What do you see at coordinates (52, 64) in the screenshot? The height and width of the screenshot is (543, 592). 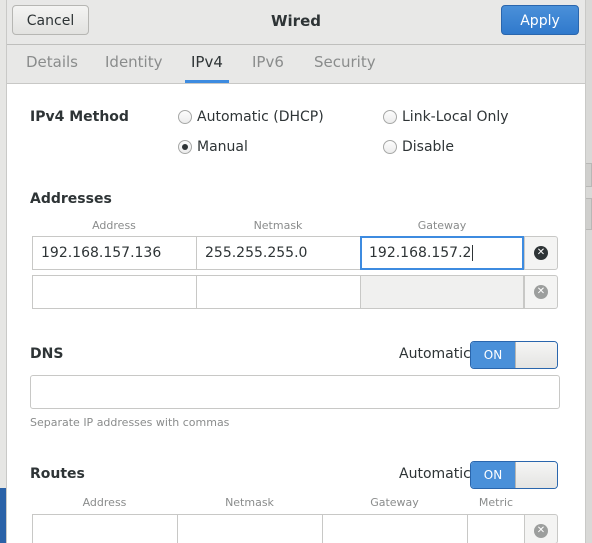 I see `tab-details: Details` at bounding box center [52, 64].